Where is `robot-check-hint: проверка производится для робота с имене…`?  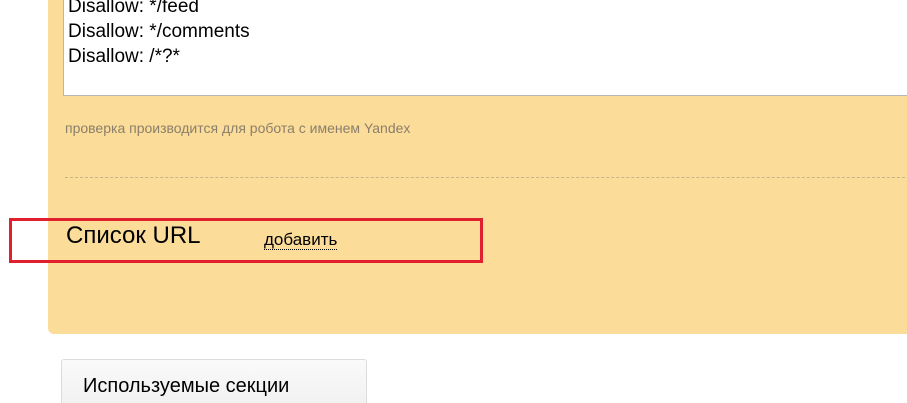 robot-check-hint: проверка производится для робота с имене… is located at coordinates (238, 128).